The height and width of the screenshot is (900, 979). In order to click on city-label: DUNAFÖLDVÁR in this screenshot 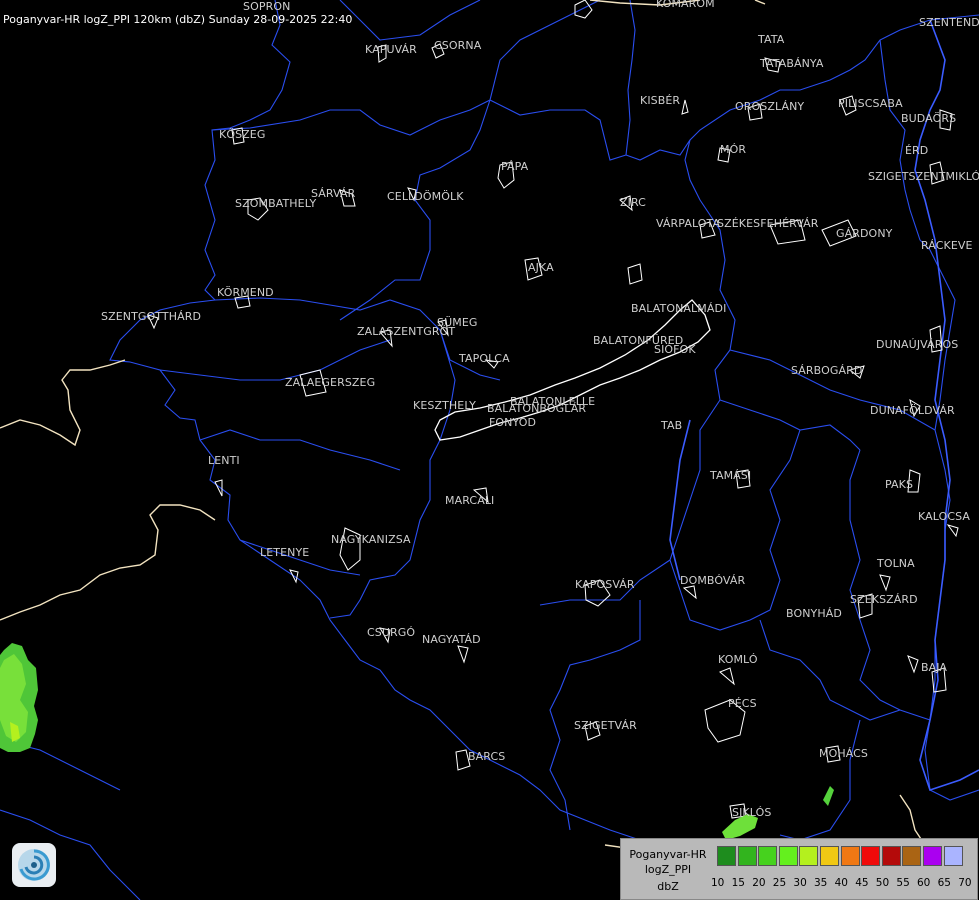, I will do `click(912, 410)`.